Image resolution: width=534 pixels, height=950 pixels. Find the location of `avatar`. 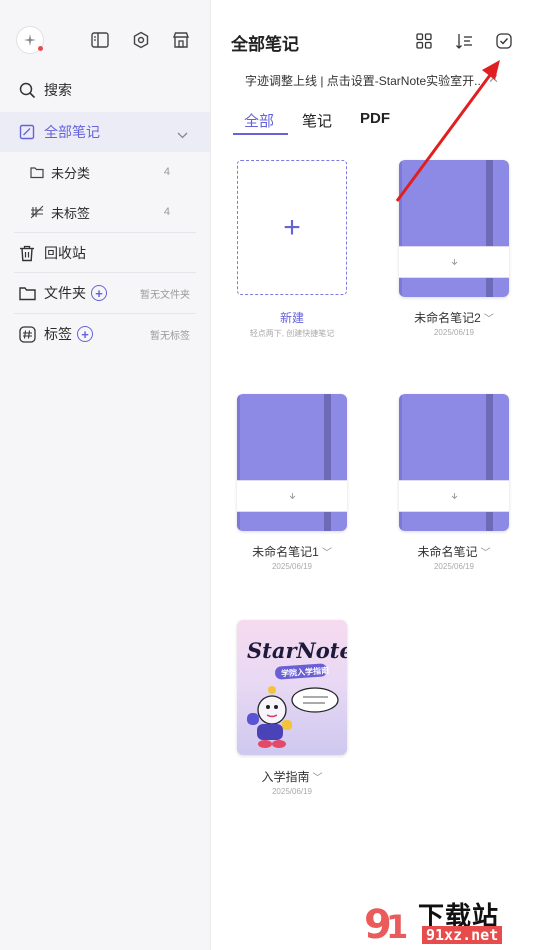

avatar is located at coordinates (30, 40).